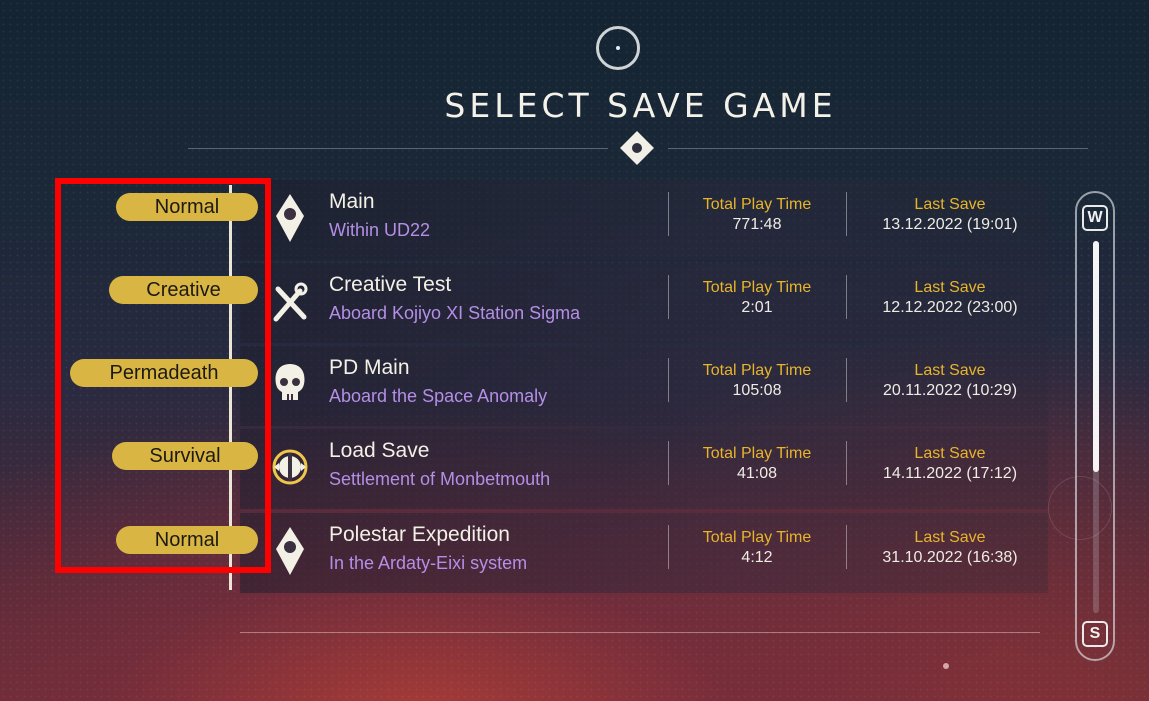 The width and height of the screenshot is (1149, 701). I want to click on playtime-value: 41:08, so click(757, 473).